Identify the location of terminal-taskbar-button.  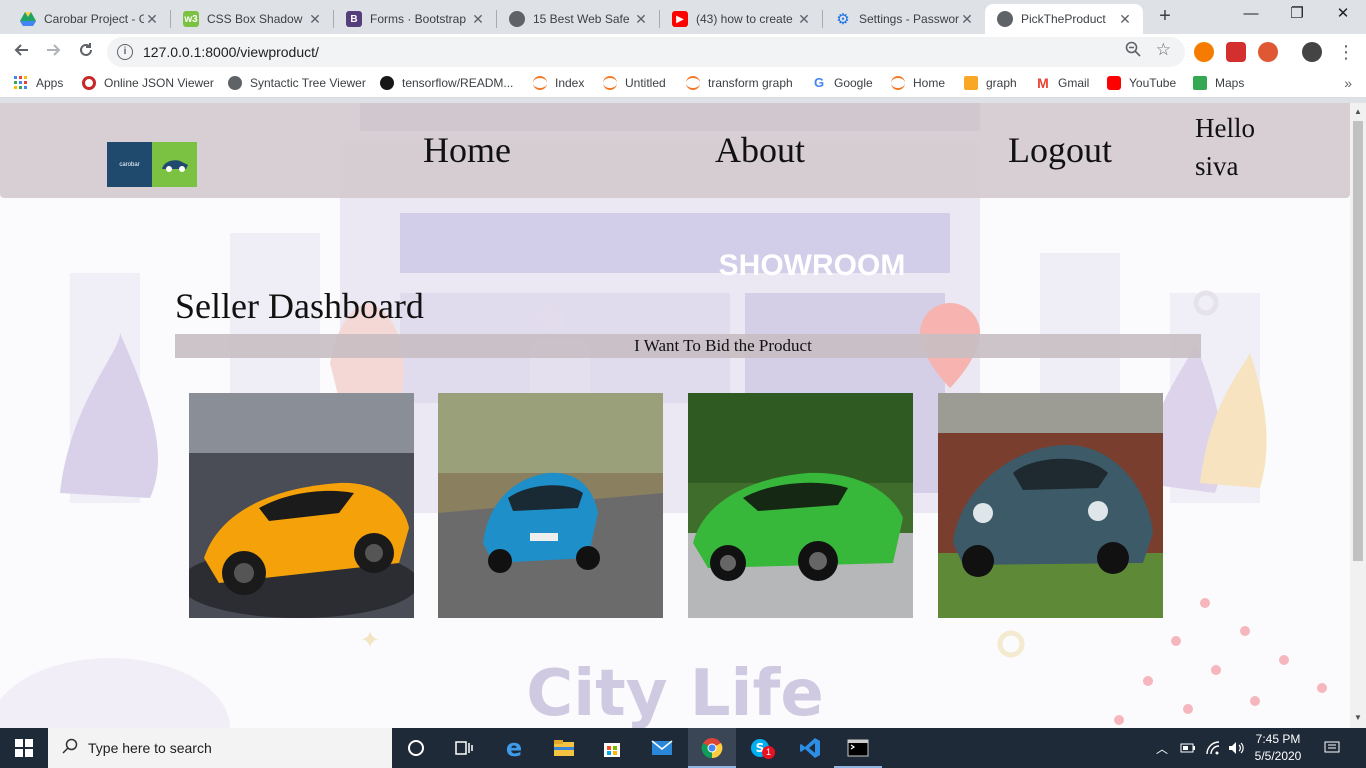
(858, 748).